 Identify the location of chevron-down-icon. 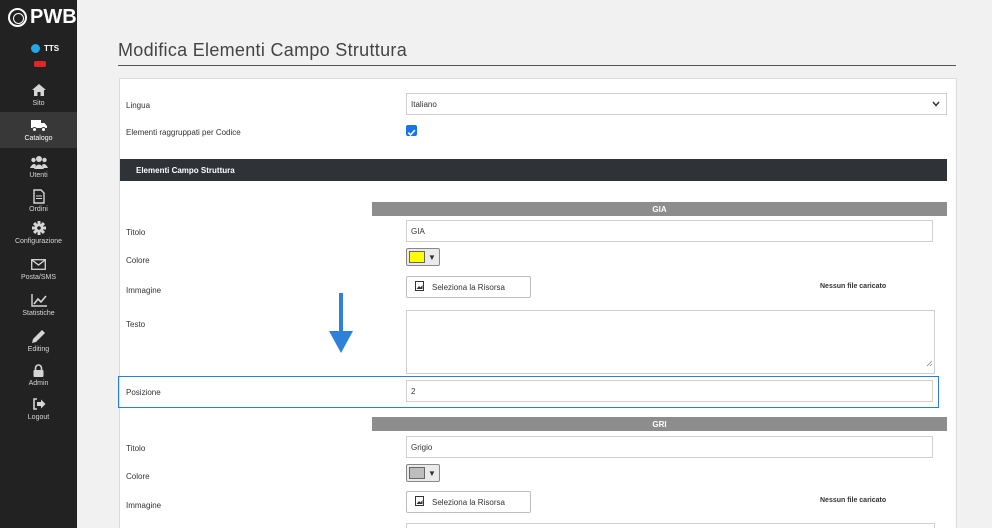
(936, 104).